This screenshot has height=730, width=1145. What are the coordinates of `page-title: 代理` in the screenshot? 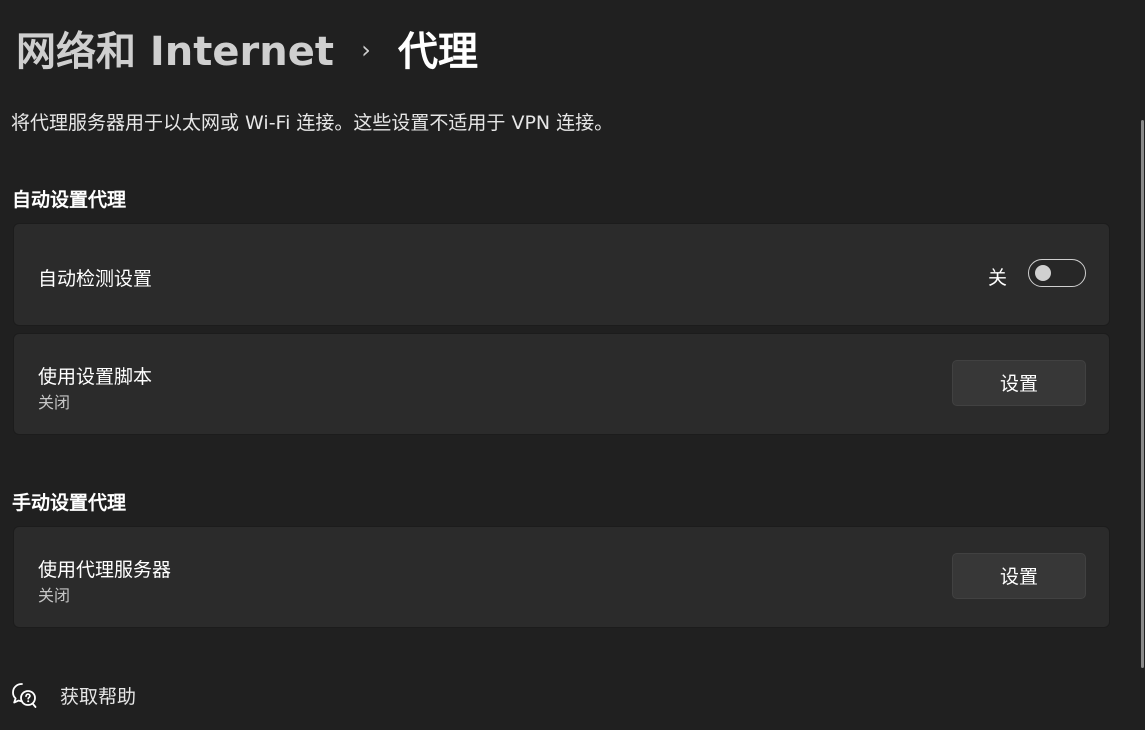 It's located at (438, 52).